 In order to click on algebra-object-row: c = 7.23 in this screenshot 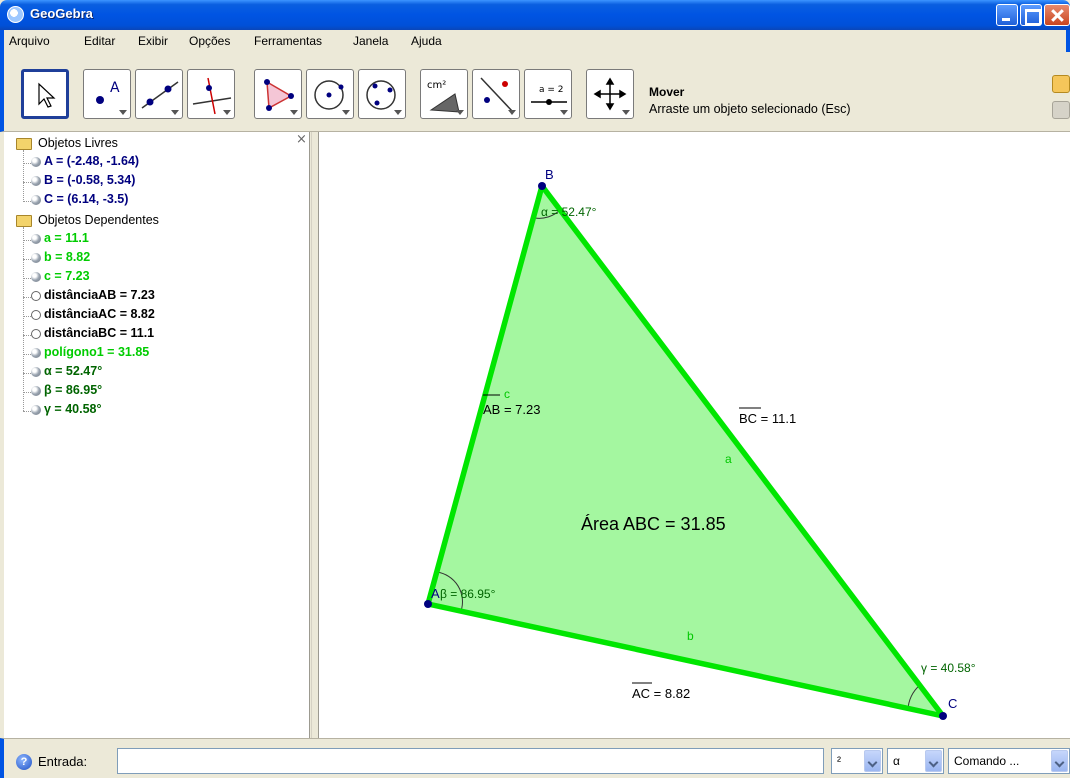, I will do `click(60, 276)`.